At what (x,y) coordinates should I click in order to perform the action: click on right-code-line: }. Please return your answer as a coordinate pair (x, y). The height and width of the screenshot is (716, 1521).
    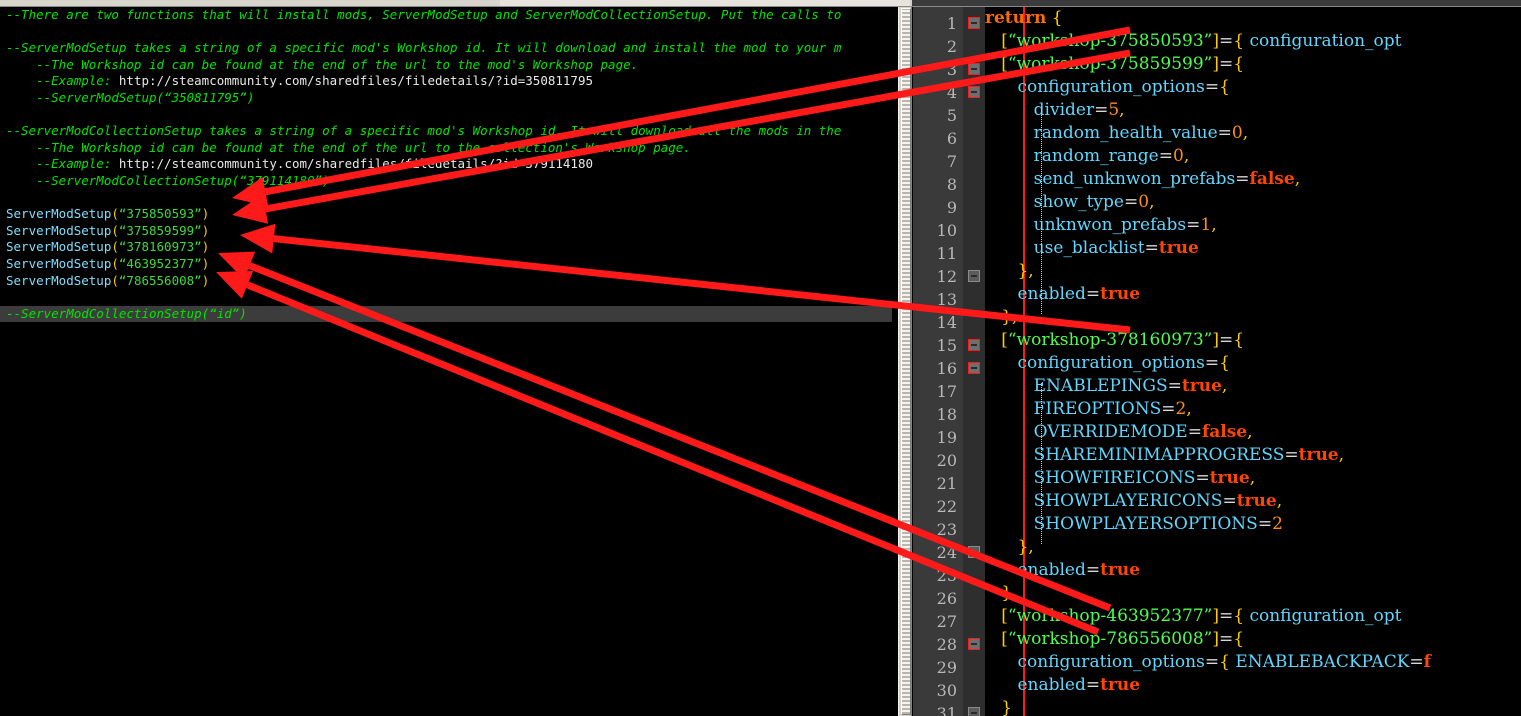
    Looking at the image, I should click on (1253, 706).